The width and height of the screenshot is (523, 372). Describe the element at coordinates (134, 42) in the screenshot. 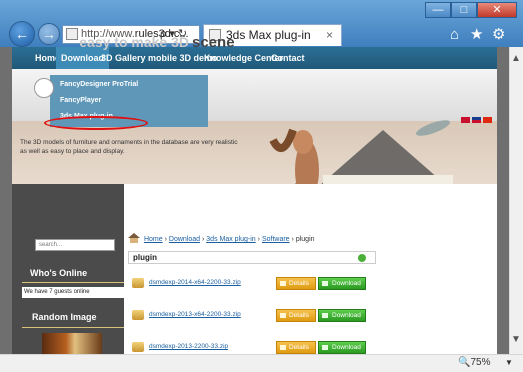

I see `hero-title-faded: easy to make 3D` at that location.